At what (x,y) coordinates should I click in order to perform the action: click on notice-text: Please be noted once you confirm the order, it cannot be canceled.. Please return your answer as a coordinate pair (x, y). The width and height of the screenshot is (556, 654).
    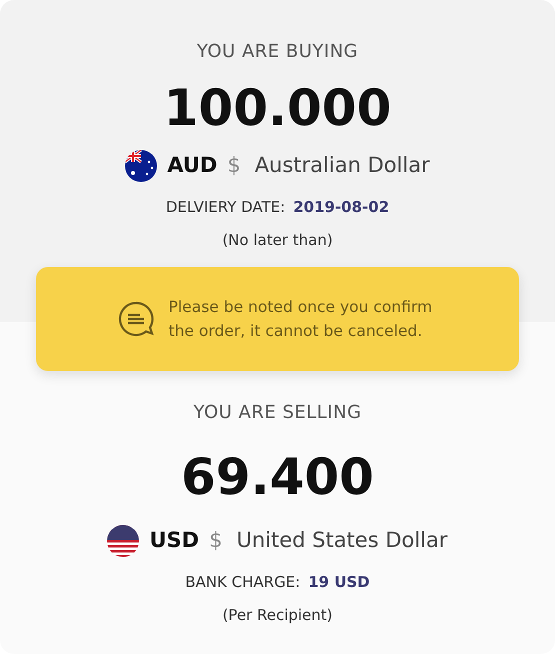
    Looking at the image, I should click on (301, 319).